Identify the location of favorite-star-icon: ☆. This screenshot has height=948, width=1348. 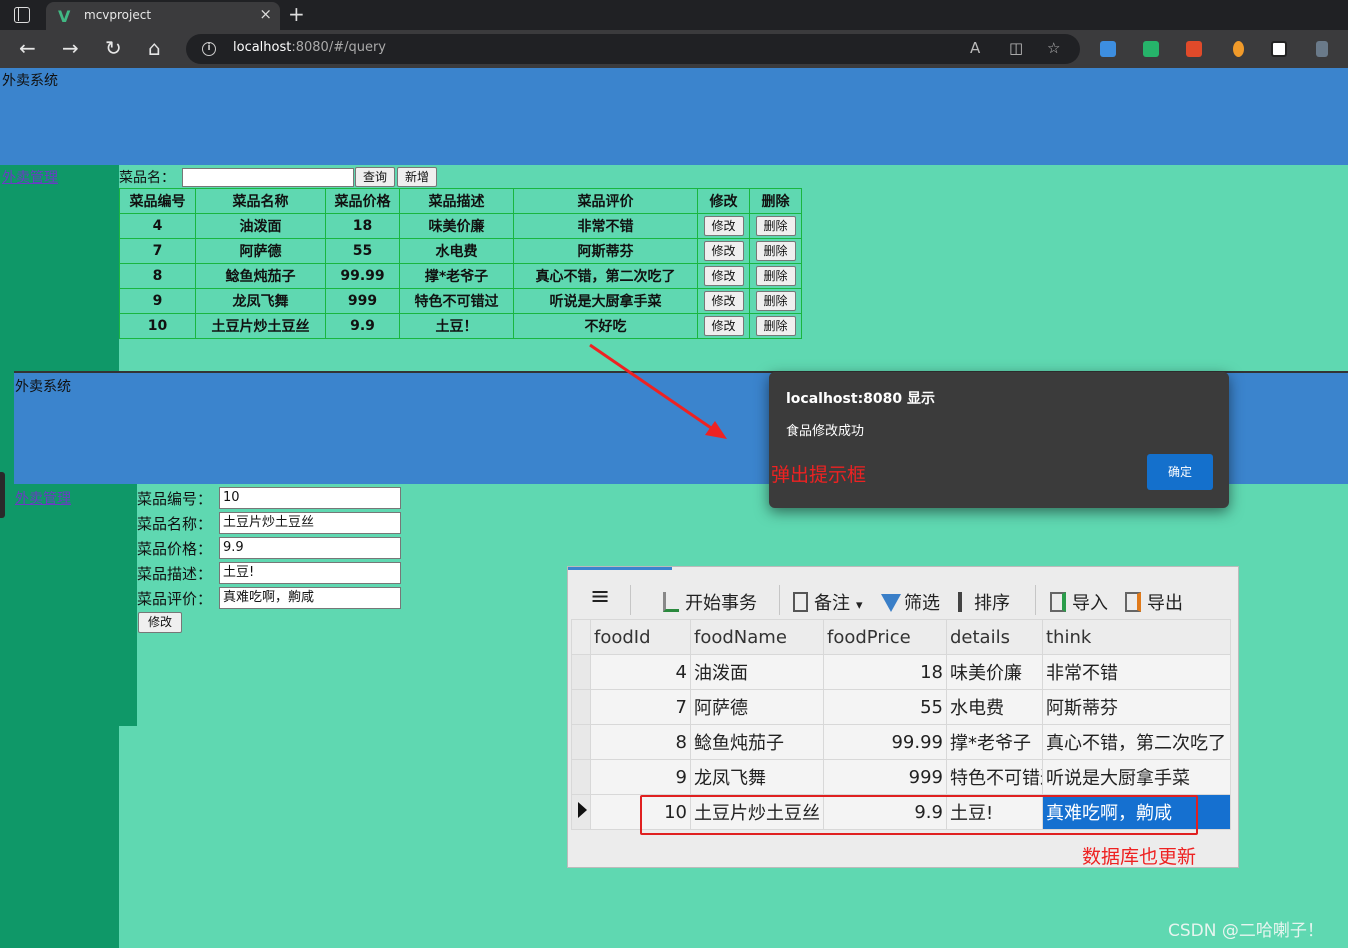
(1053, 48).